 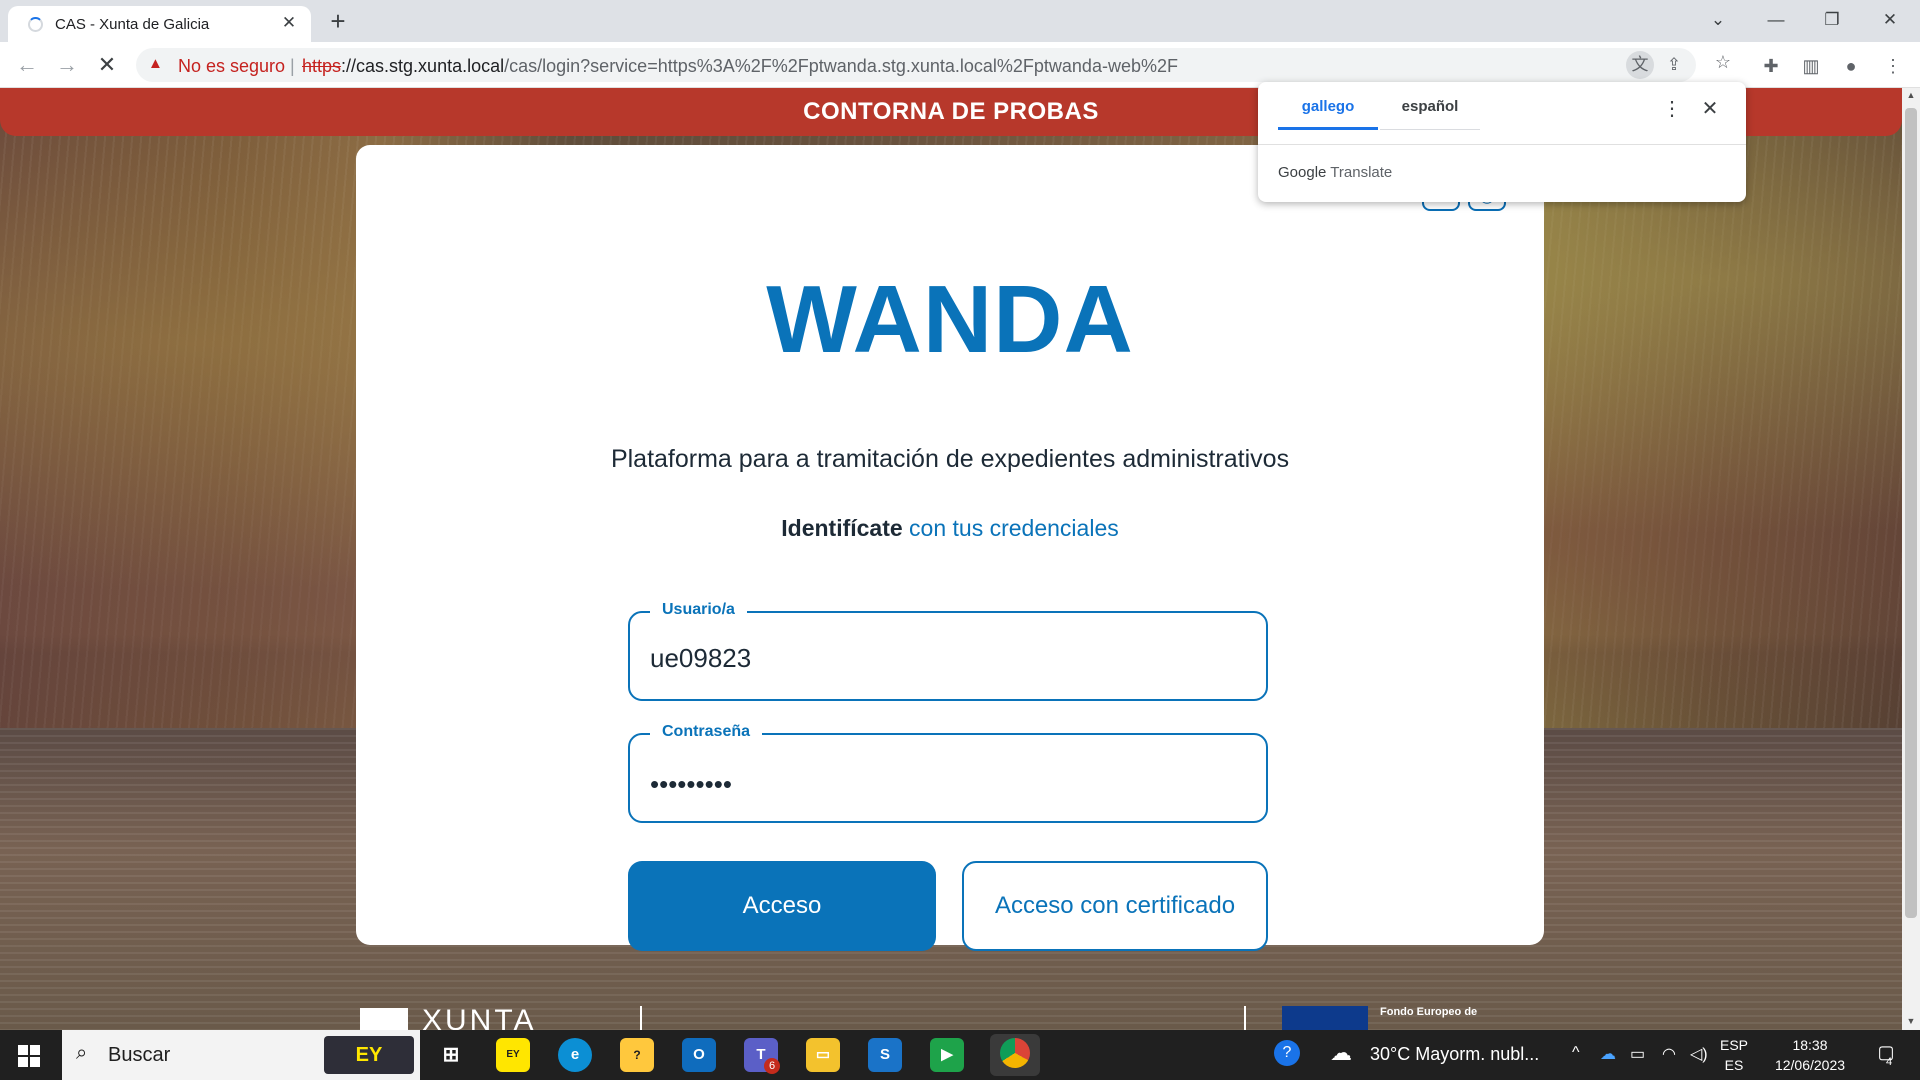 What do you see at coordinates (1302, 172) in the screenshot?
I see `google-brand-text: Google` at bounding box center [1302, 172].